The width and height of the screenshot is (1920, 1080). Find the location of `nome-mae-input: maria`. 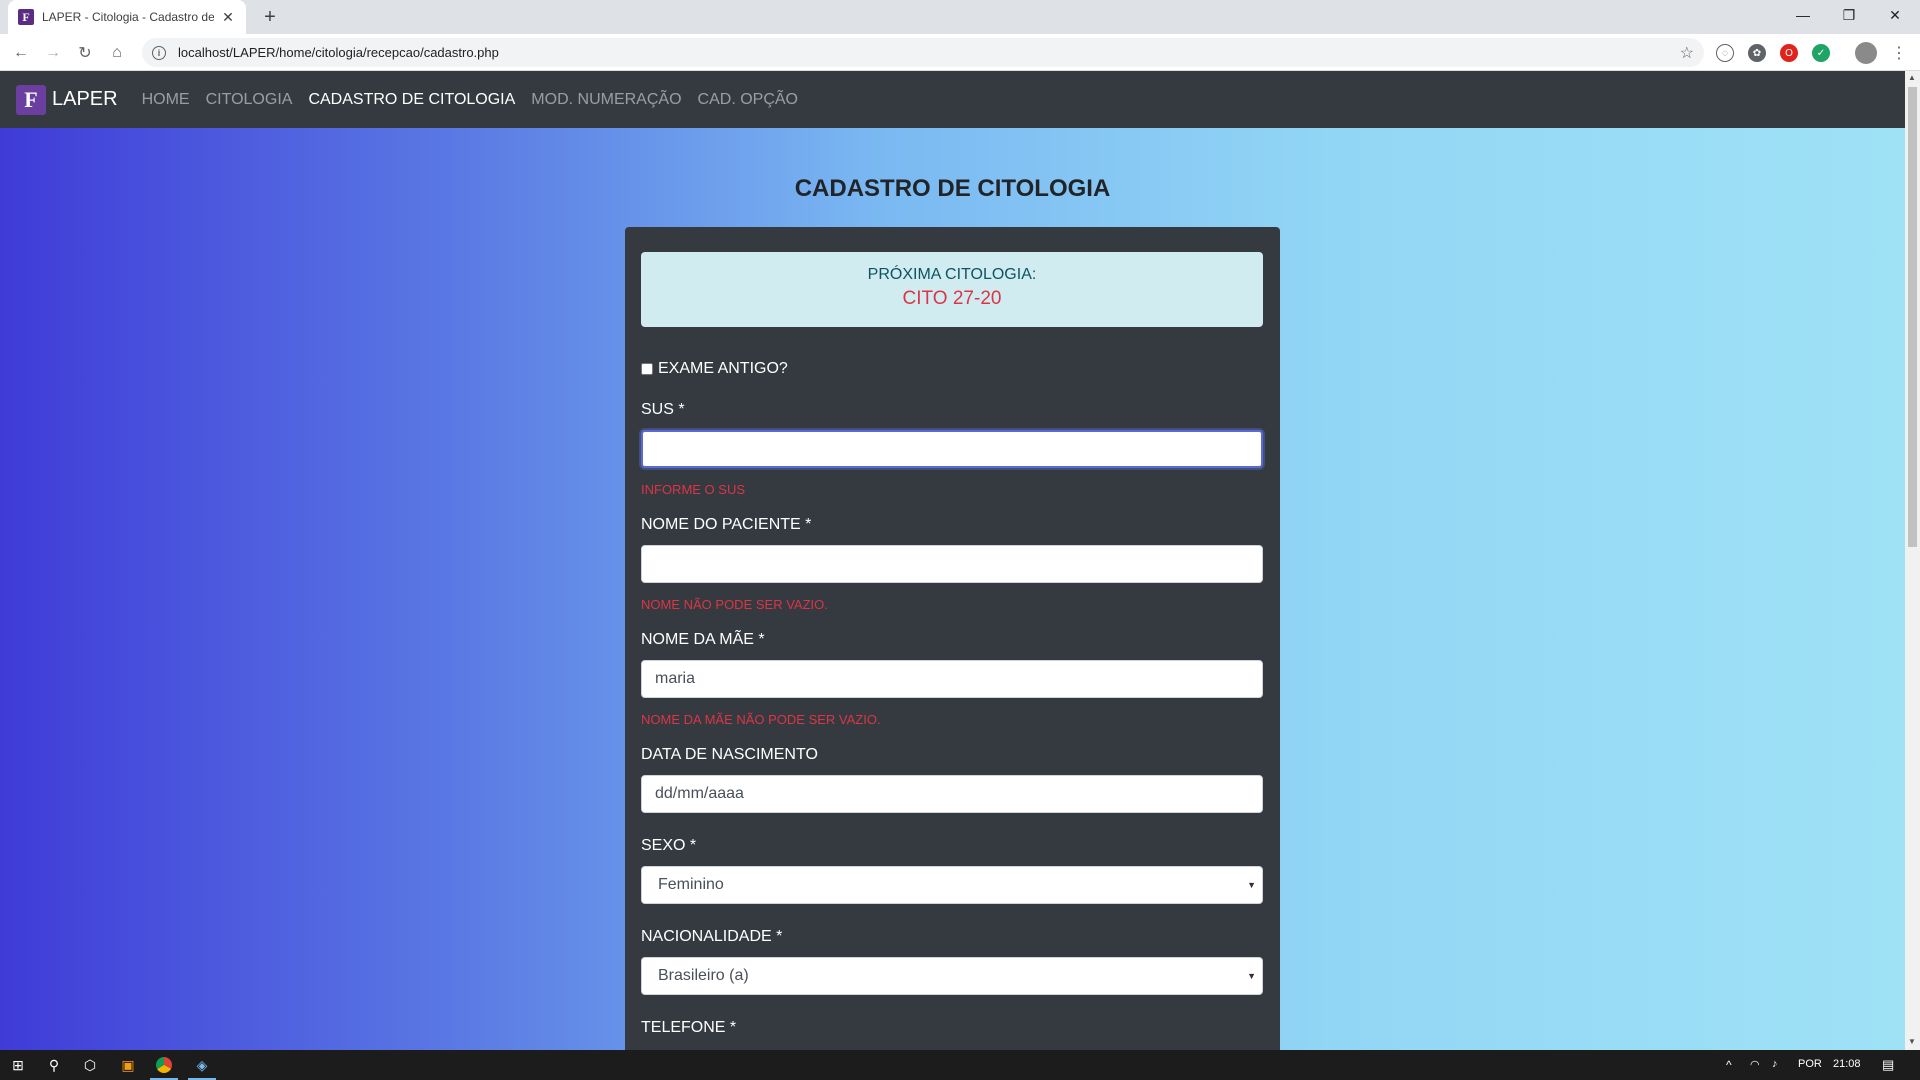

nome-mae-input: maria is located at coordinates (952, 679).